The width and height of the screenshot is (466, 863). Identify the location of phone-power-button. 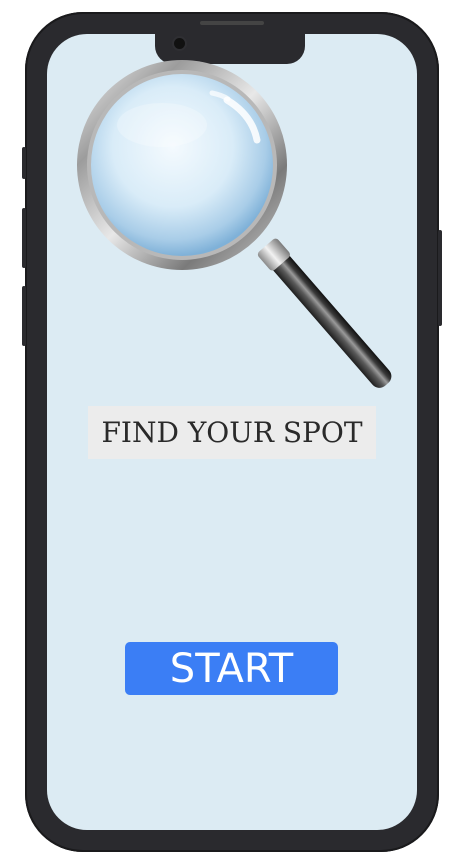
(440, 278).